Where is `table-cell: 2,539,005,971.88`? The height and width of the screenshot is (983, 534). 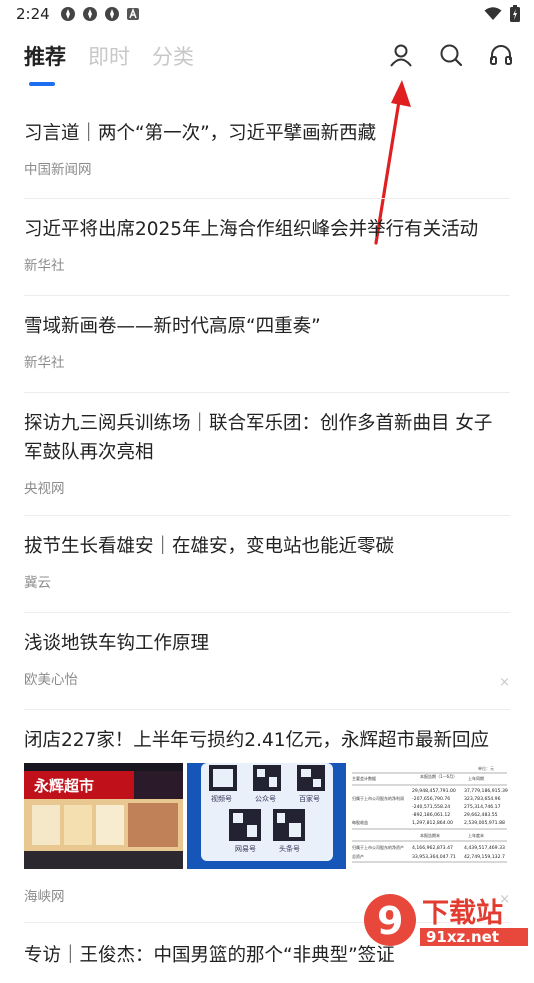
table-cell: 2,539,005,971.88 is located at coordinates (484, 823).